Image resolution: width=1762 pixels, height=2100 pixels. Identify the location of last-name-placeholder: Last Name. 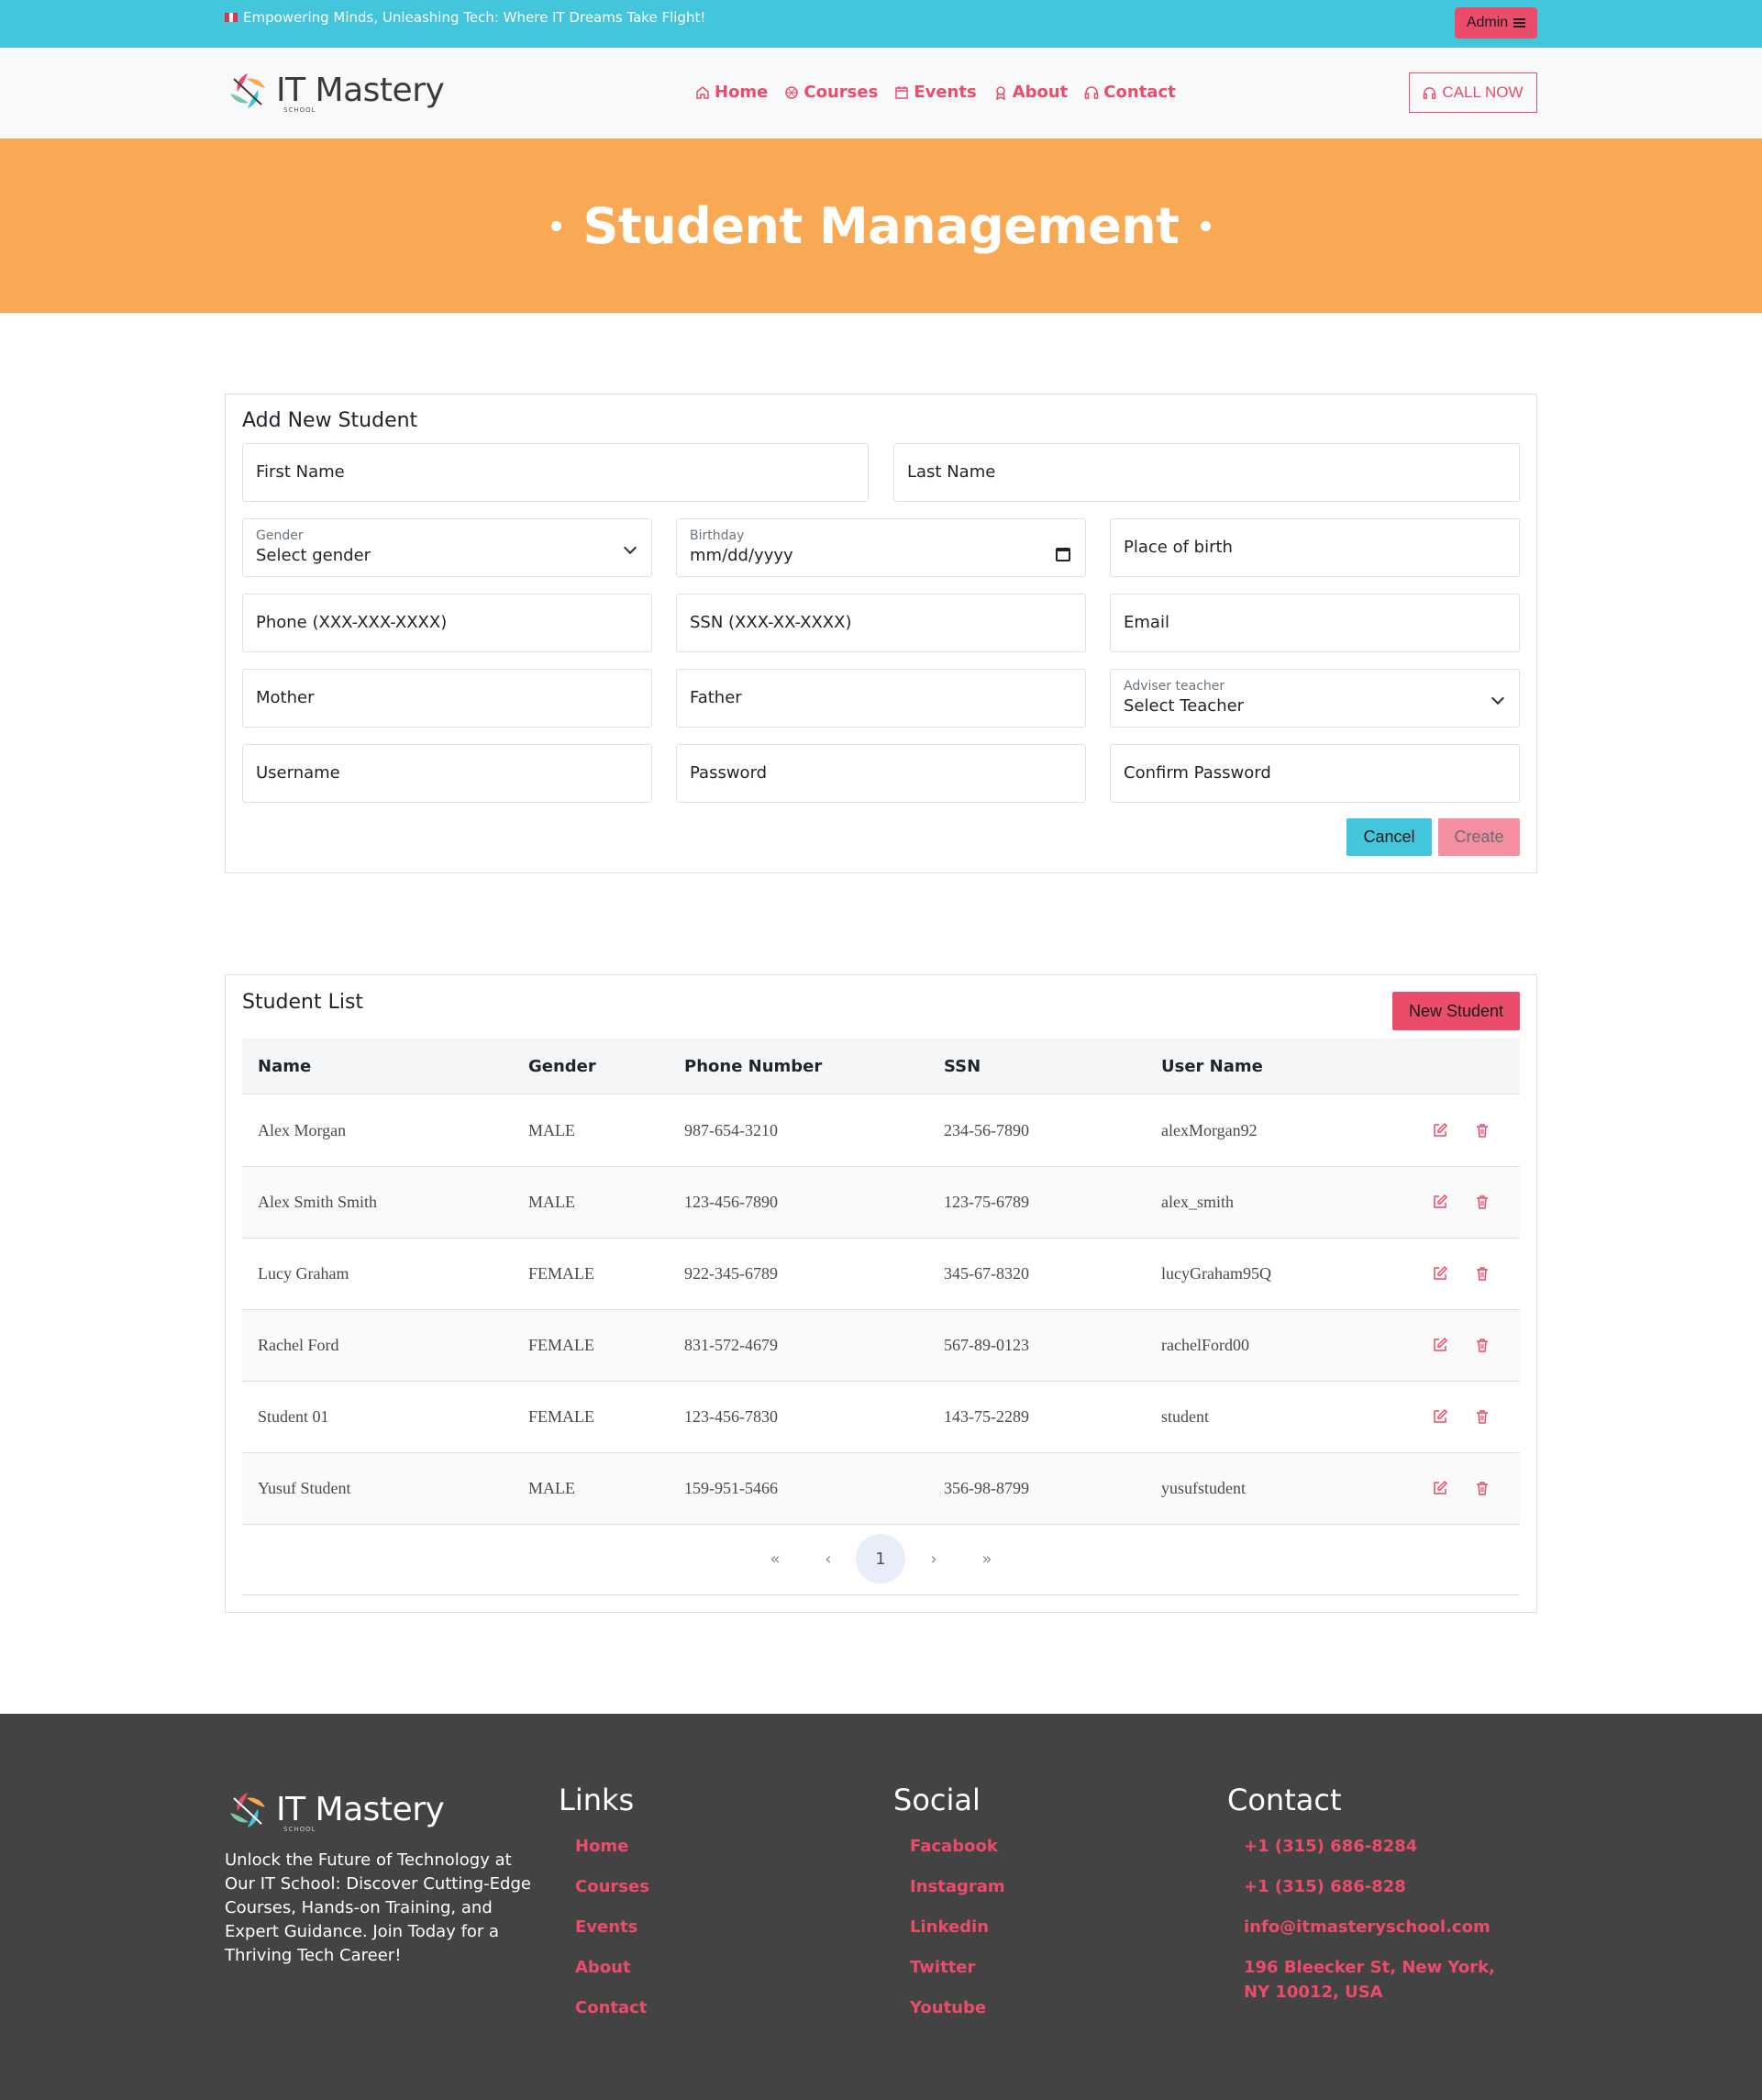
(951, 472).